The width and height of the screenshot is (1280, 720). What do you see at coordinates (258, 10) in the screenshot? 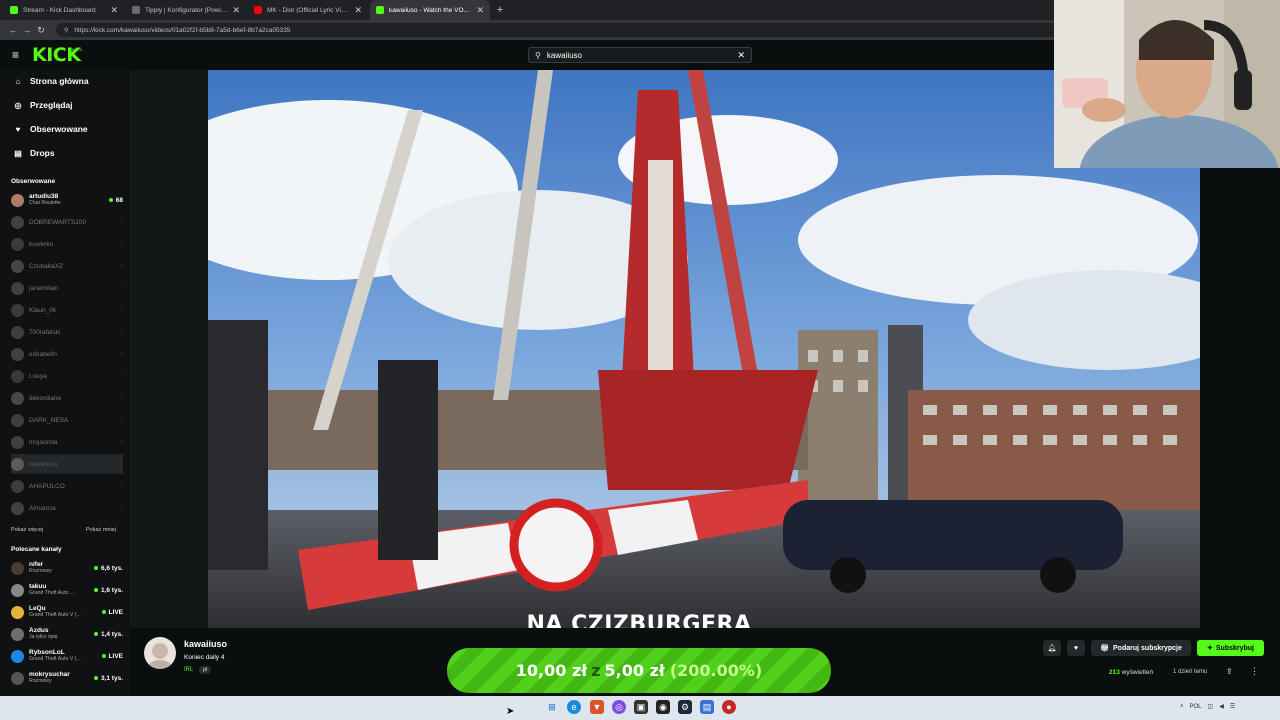
I see `tab-favicon-icon` at bounding box center [258, 10].